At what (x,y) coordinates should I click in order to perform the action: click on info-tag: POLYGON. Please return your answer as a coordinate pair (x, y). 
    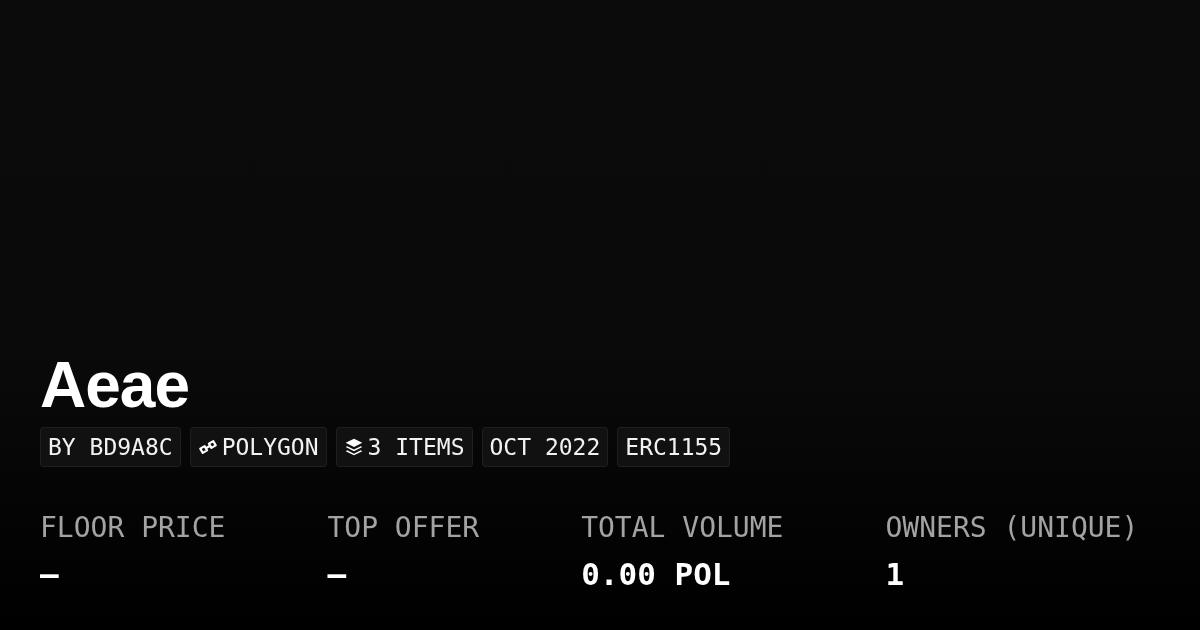
    Looking at the image, I should click on (258, 447).